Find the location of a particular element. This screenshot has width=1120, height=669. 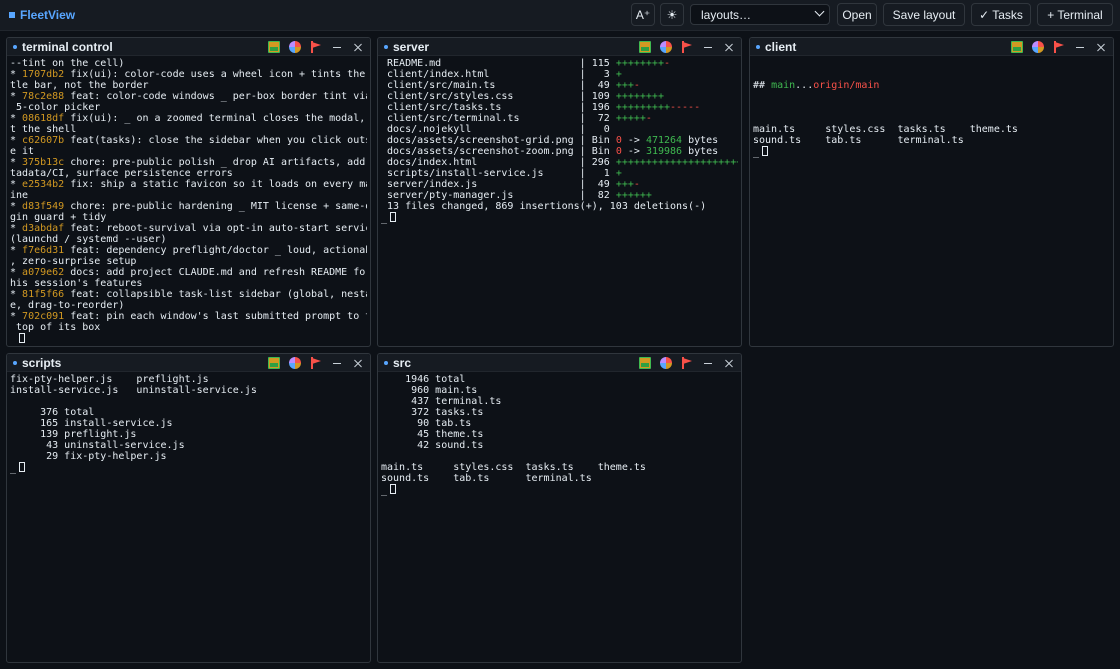

diffstat-file: client/src/terminal.ts is located at coordinates (477, 118).